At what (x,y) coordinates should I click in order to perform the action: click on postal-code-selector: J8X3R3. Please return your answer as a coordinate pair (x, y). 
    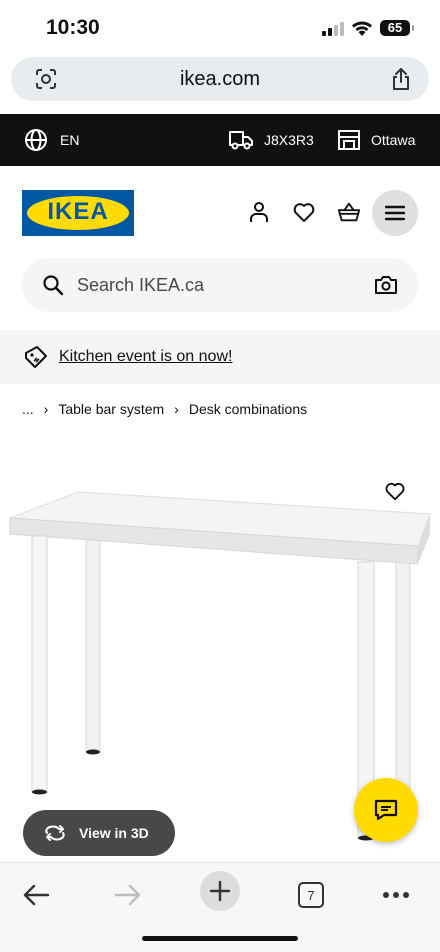
    Looking at the image, I should click on (271, 140).